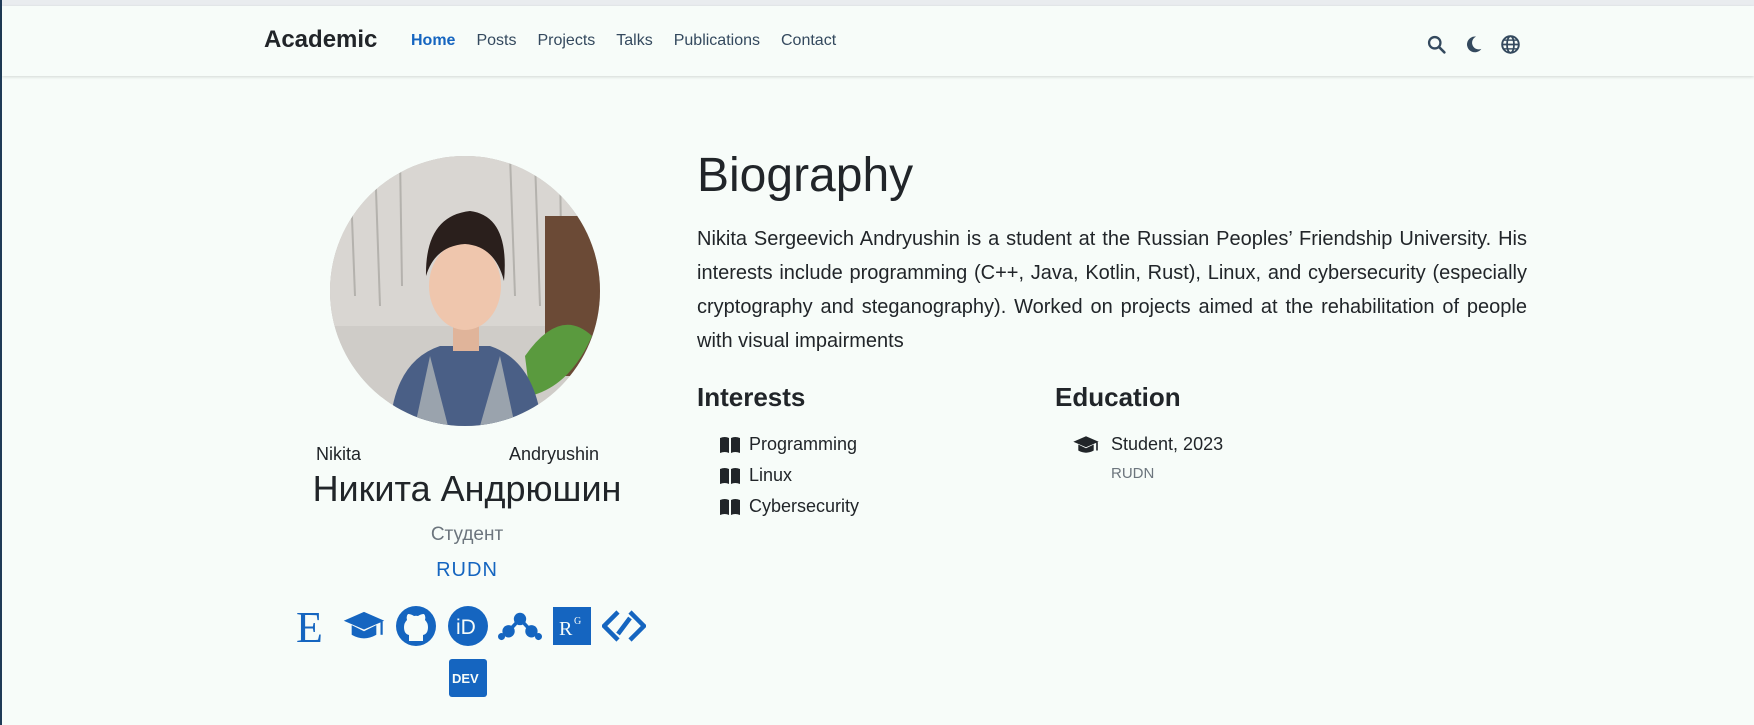  What do you see at coordinates (751, 397) in the screenshot?
I see `interests-title: Interests` at bounding box center [751, 397].